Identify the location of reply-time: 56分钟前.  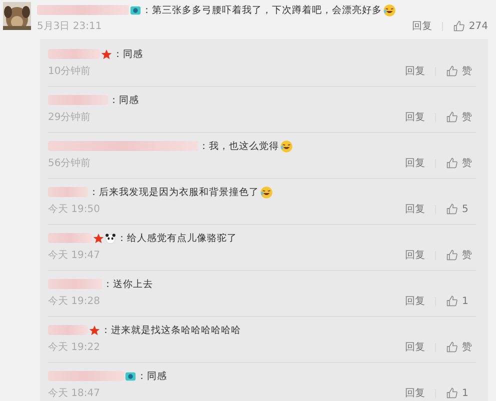
(70, 163).